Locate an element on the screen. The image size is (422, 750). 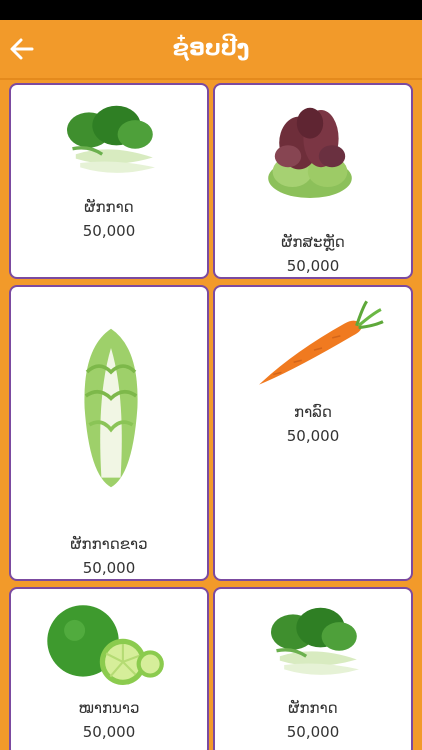
page-title: ຊ໋ອບປີງ is located at coordinates (211, 48).